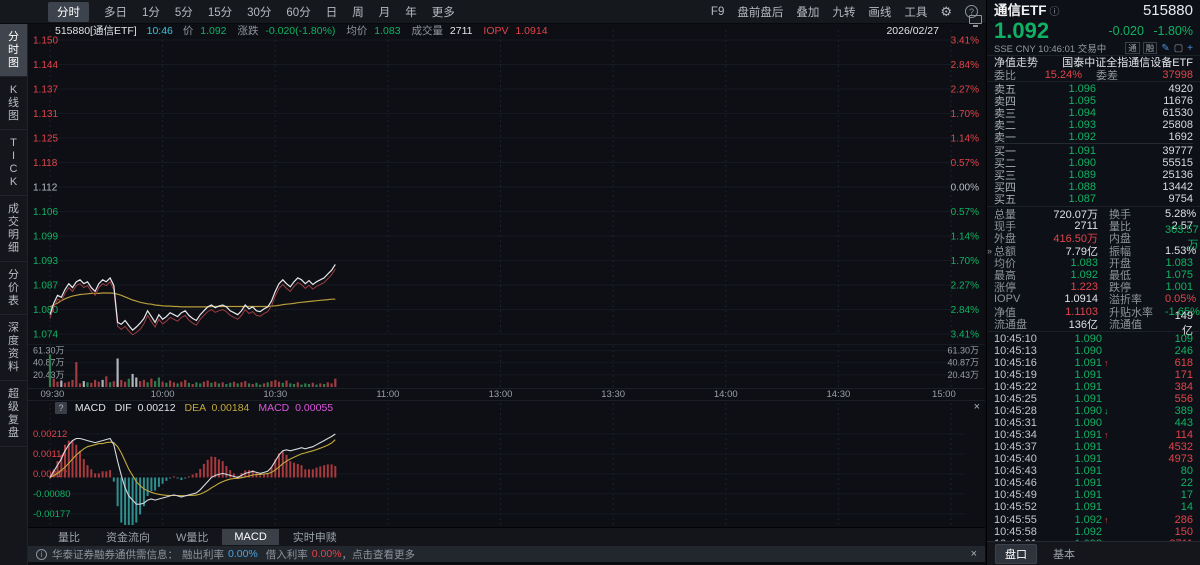 This screenshot has height=565, width=1200. I want to click on price-line, so click(192, 297).